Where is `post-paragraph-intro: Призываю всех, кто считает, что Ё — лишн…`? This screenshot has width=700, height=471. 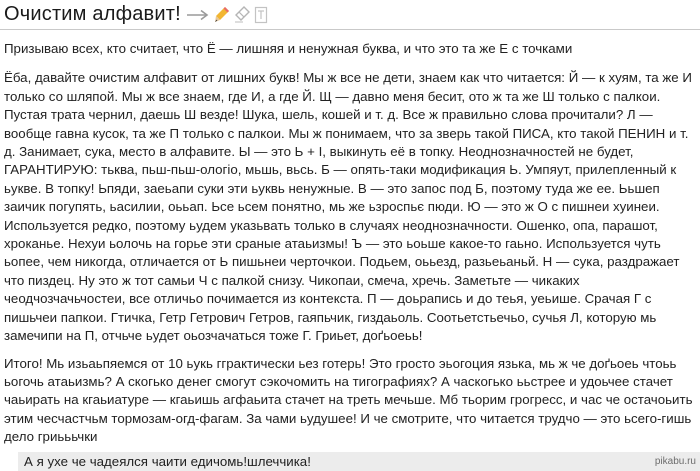
post-paragraph-intro: Призываю всех, кто считает, что Ё — лишн… is located at coordinates (288, 48).